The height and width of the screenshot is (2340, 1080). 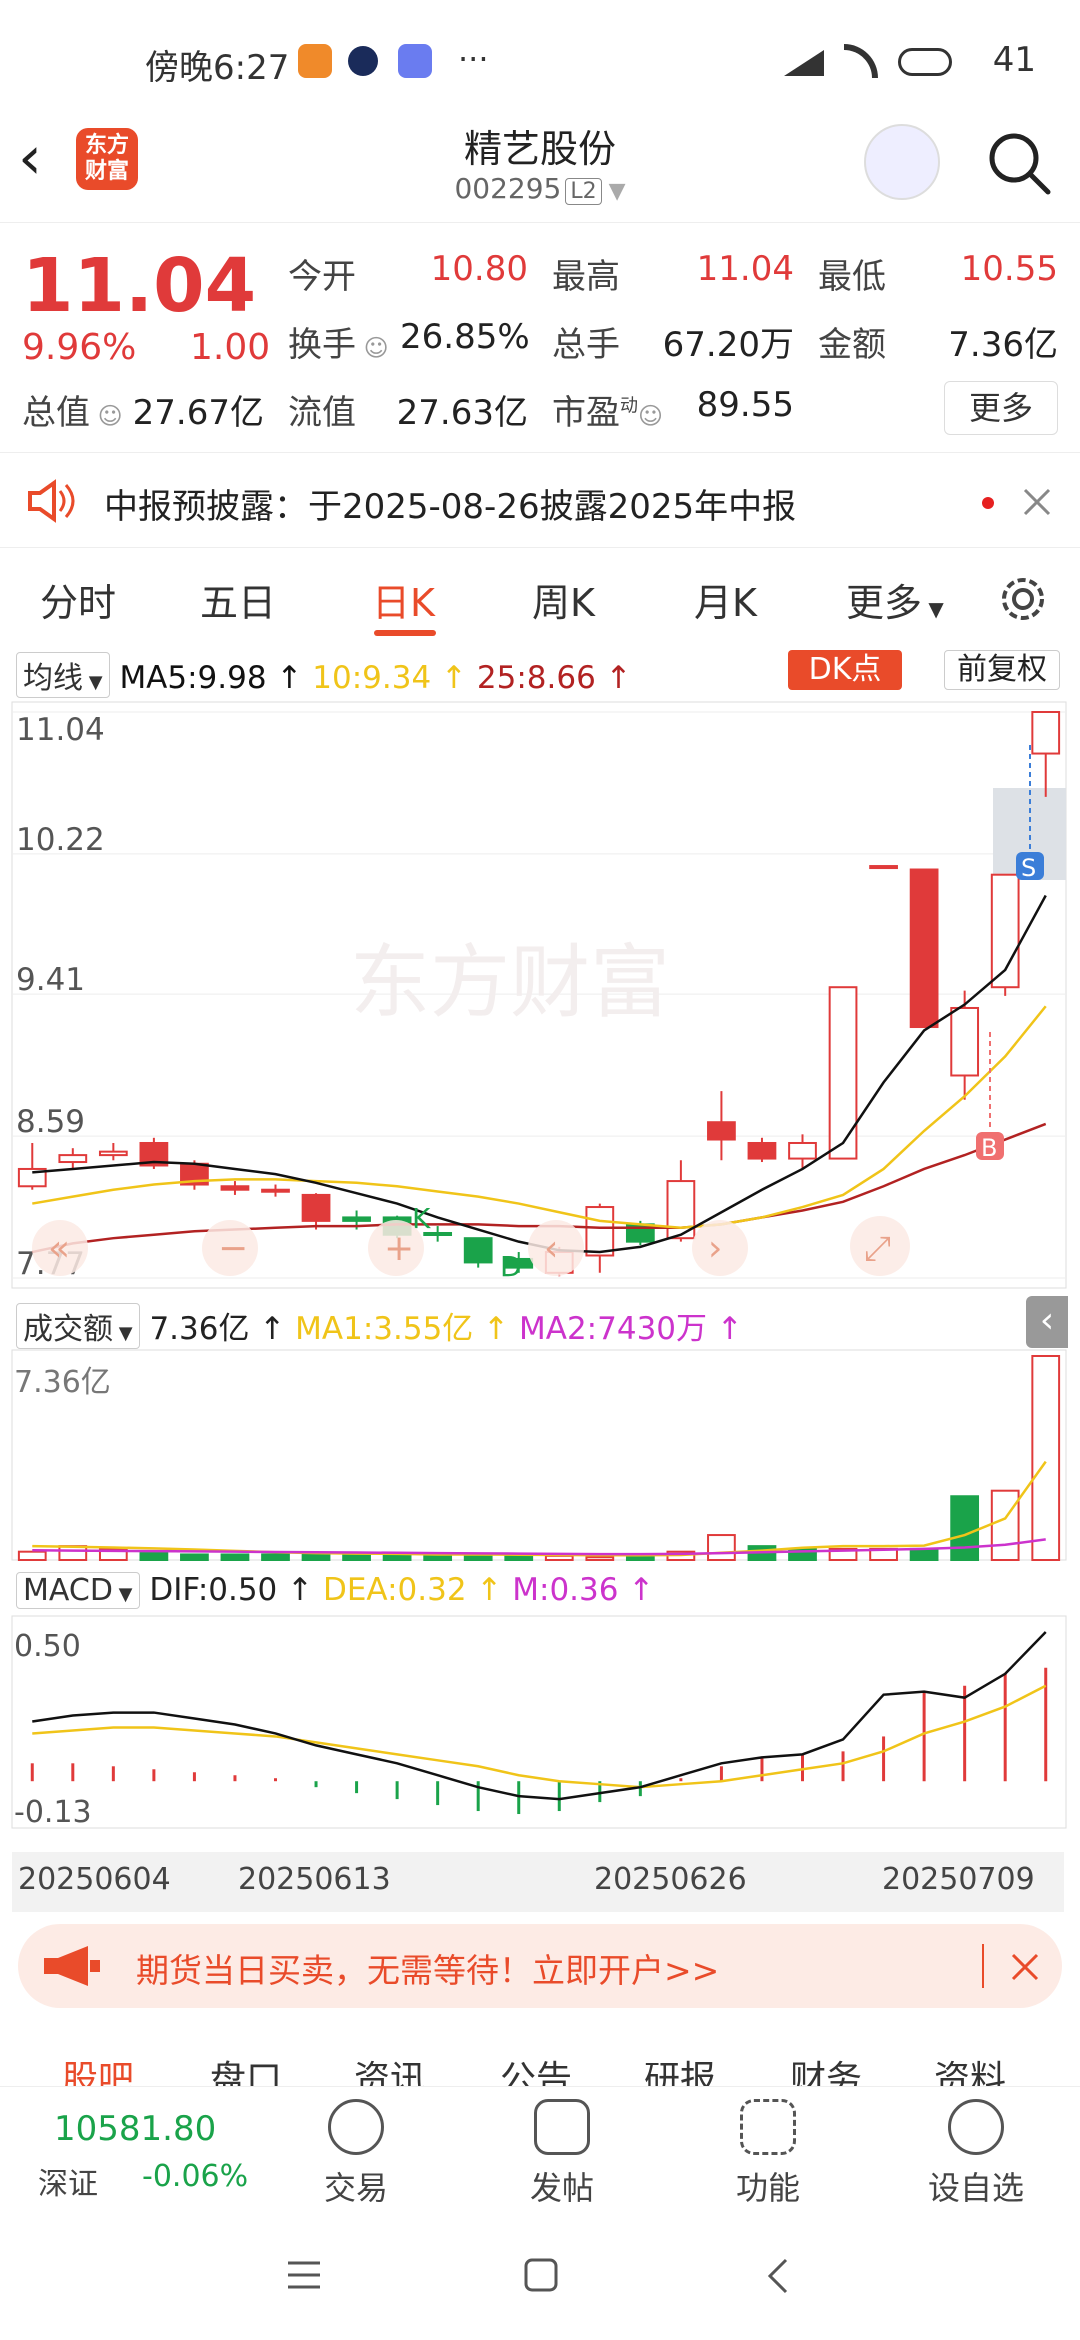 I want to click on subtab-announcement: 公告, so click(x=536, y=2068).